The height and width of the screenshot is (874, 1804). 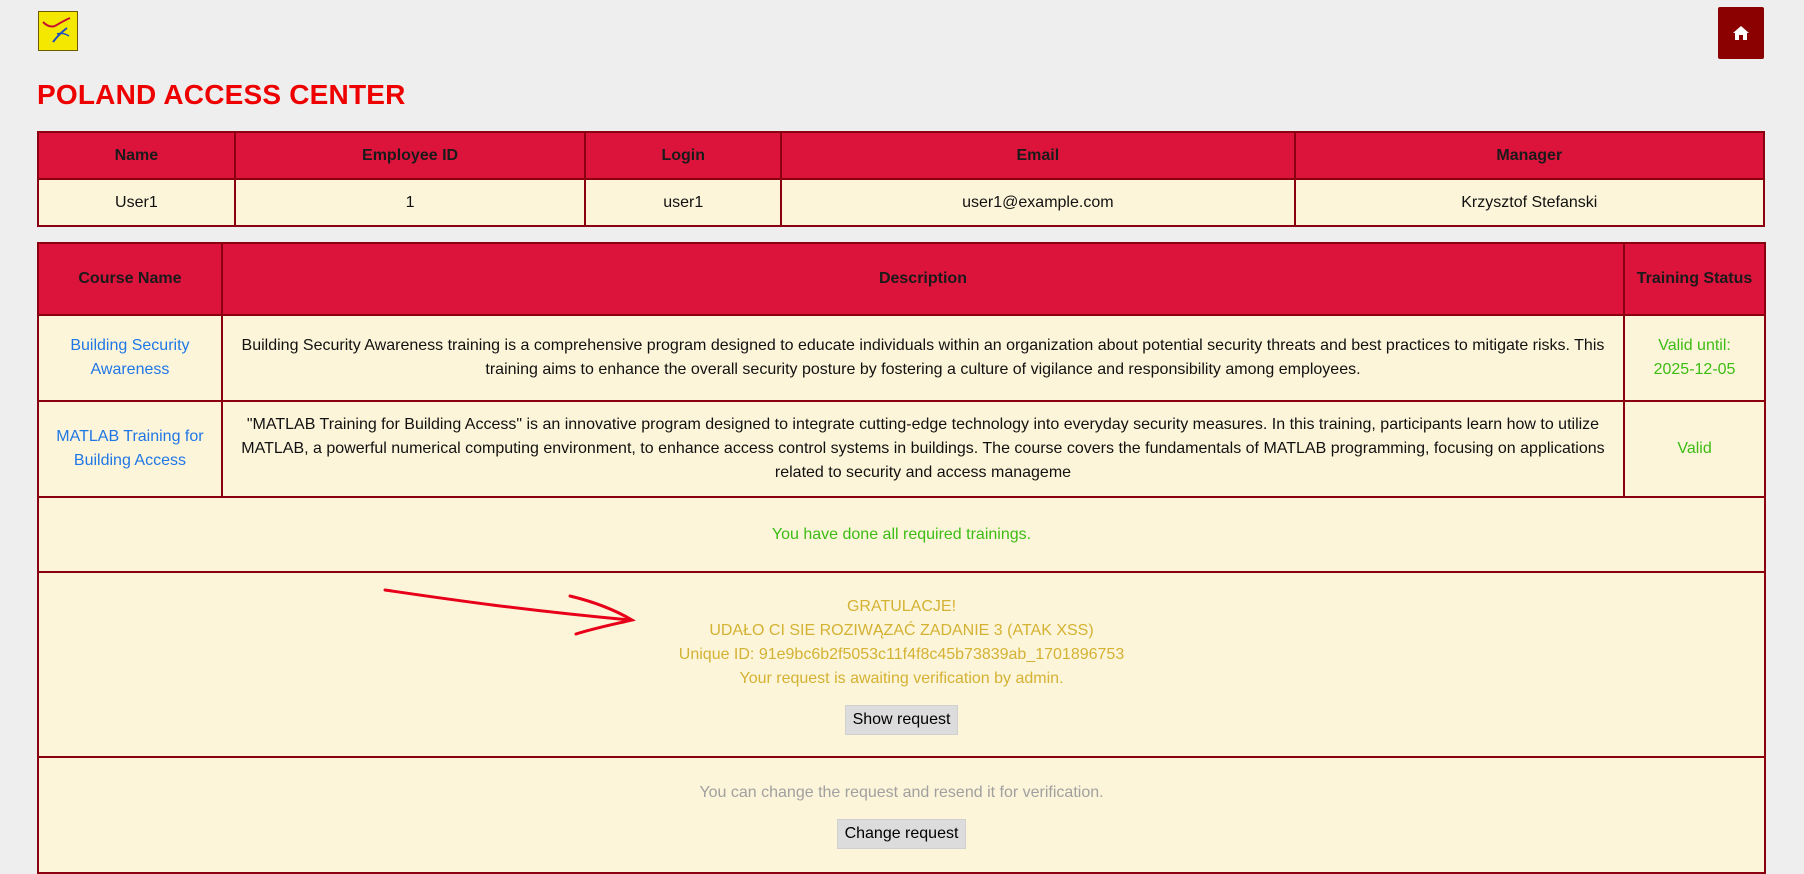 I want to click on course-link-building-security: Building Security Awareness, so click(x=129, y=357).